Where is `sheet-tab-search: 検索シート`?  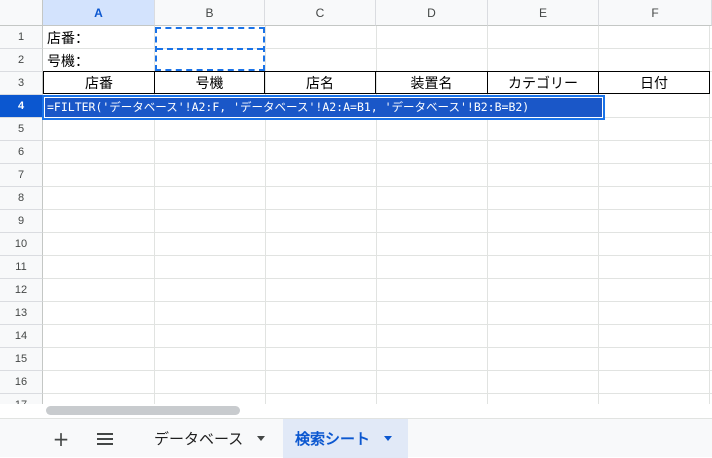 sheet-tab-search: 検索シート is located at coordinates (345, 438).